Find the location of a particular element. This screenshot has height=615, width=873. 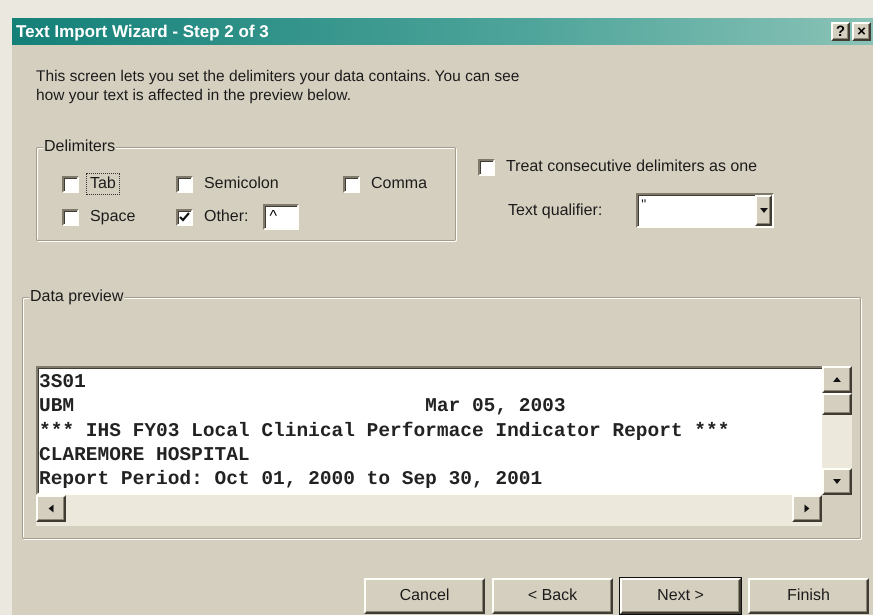

scroll-up-button is located at coordinates (837, 379).